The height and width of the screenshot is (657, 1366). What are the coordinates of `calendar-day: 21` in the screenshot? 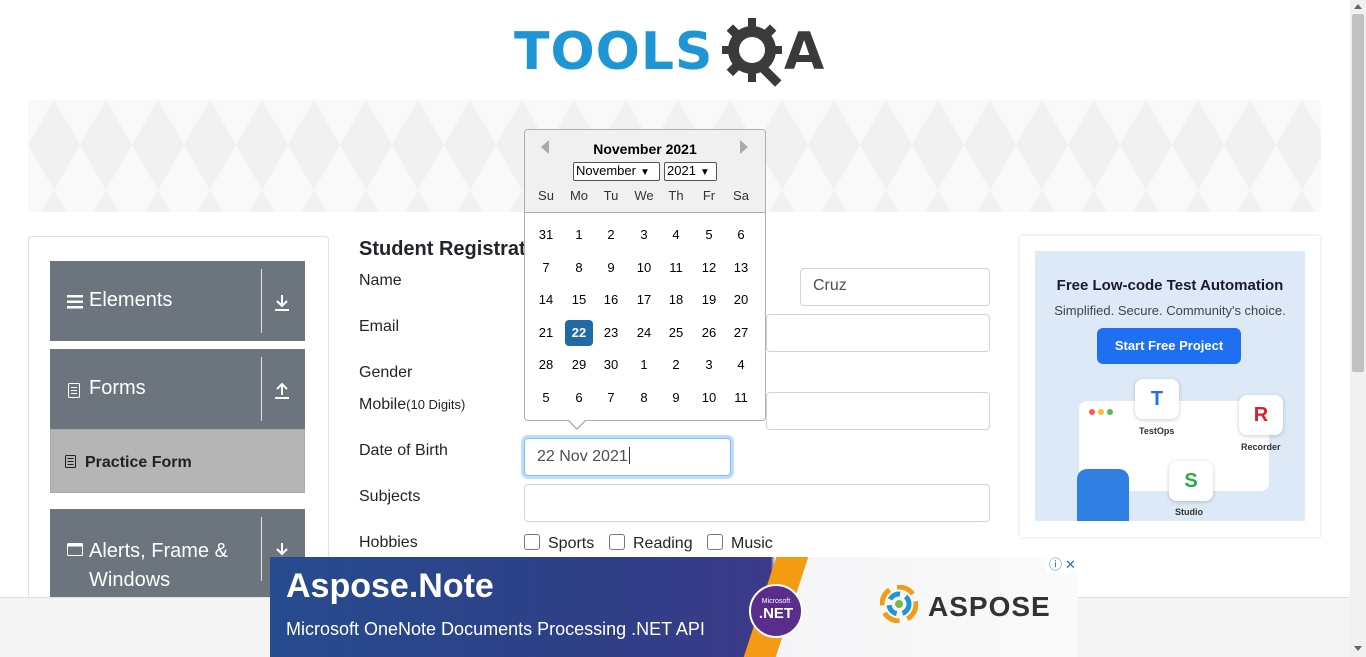 It's located at (546, 333).